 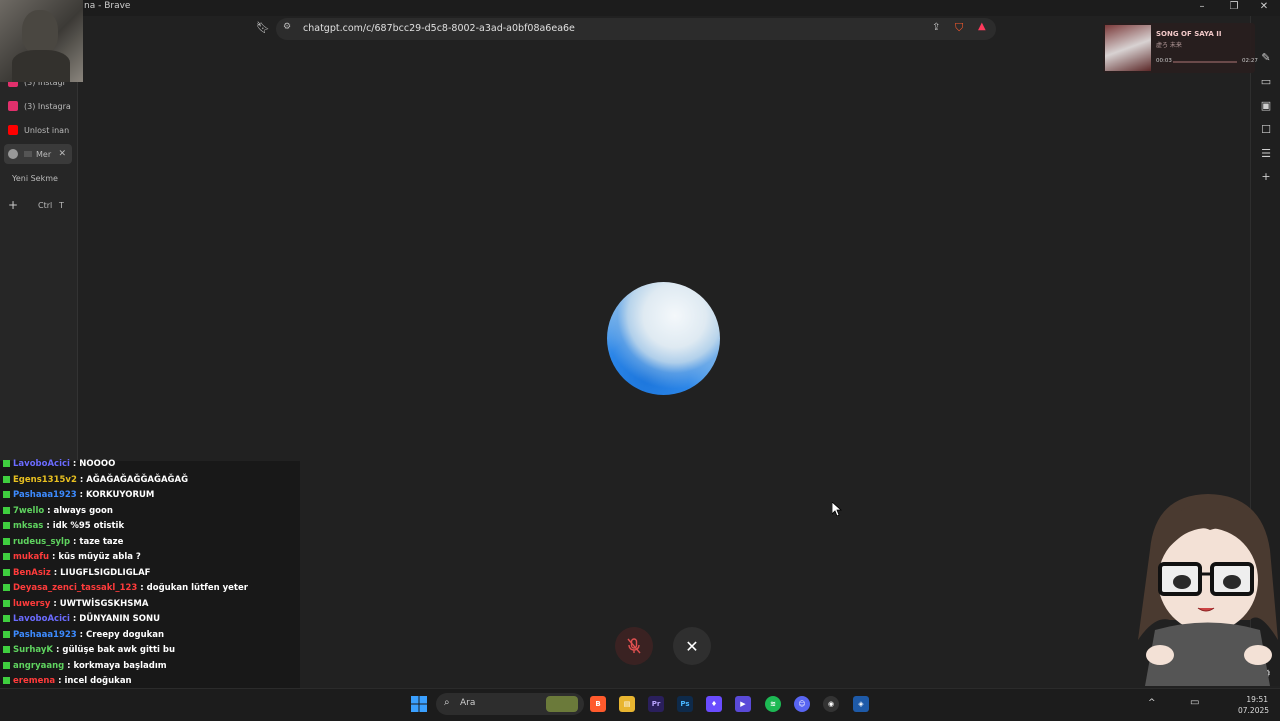 I want to click on chat-username: Egens1315v2, so click(x=45, y=480).